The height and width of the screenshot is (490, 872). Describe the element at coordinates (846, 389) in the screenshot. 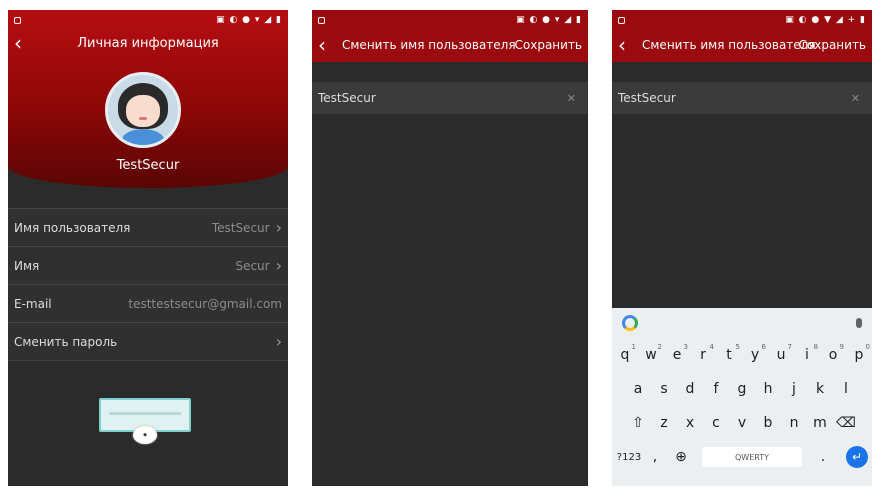

I see `key: l` at that location.